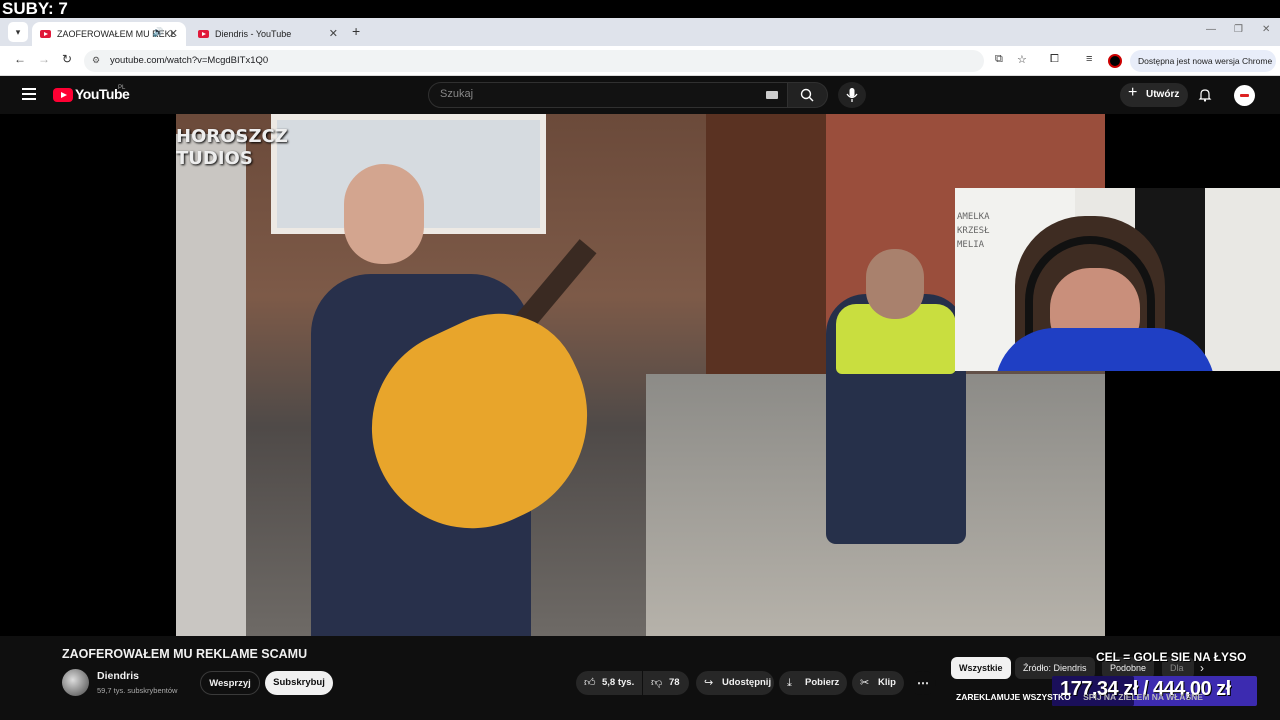 The image size is (1280, 720). What do you see at coordinates (299, 683) in the screenshot?
I see `subscribe-button: Subskrybuj` at bounding box center [299, 683].